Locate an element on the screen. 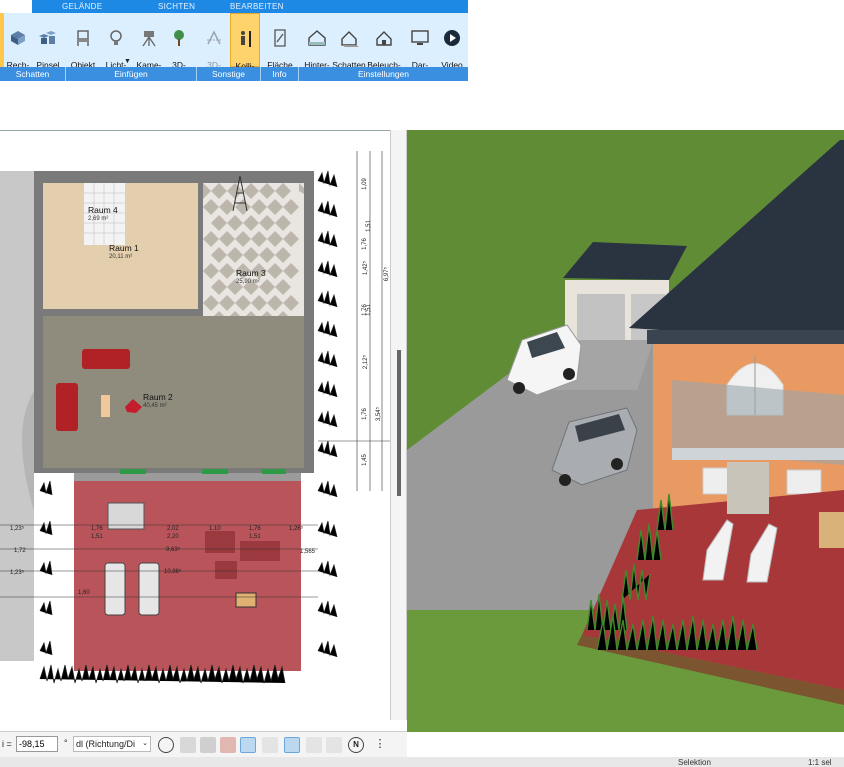 This screenshot has width=844, height=767. grid-icon is located at coordinates (334, 745).